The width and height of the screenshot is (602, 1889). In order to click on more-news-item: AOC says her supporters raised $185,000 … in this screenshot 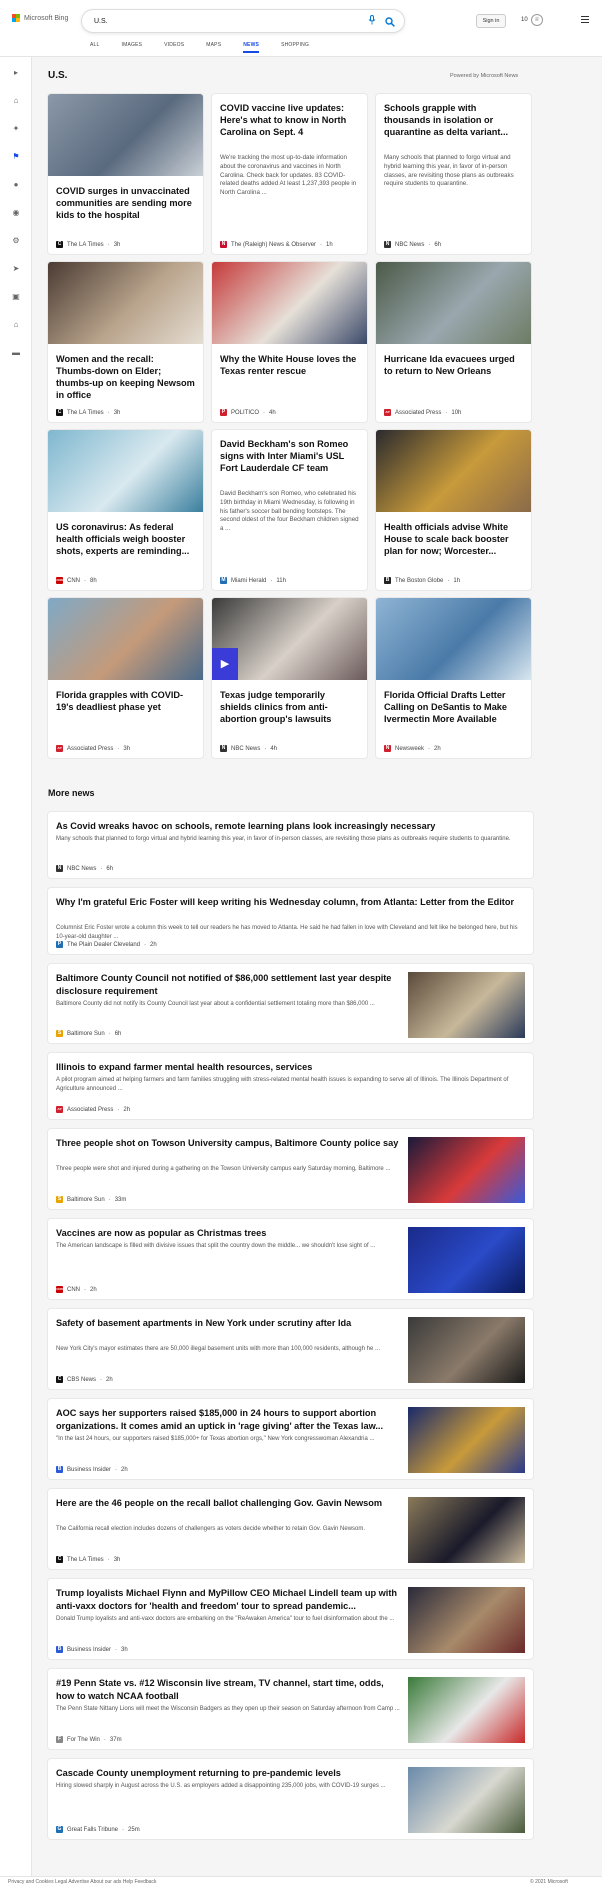, I will do `click(290, 1439)`.